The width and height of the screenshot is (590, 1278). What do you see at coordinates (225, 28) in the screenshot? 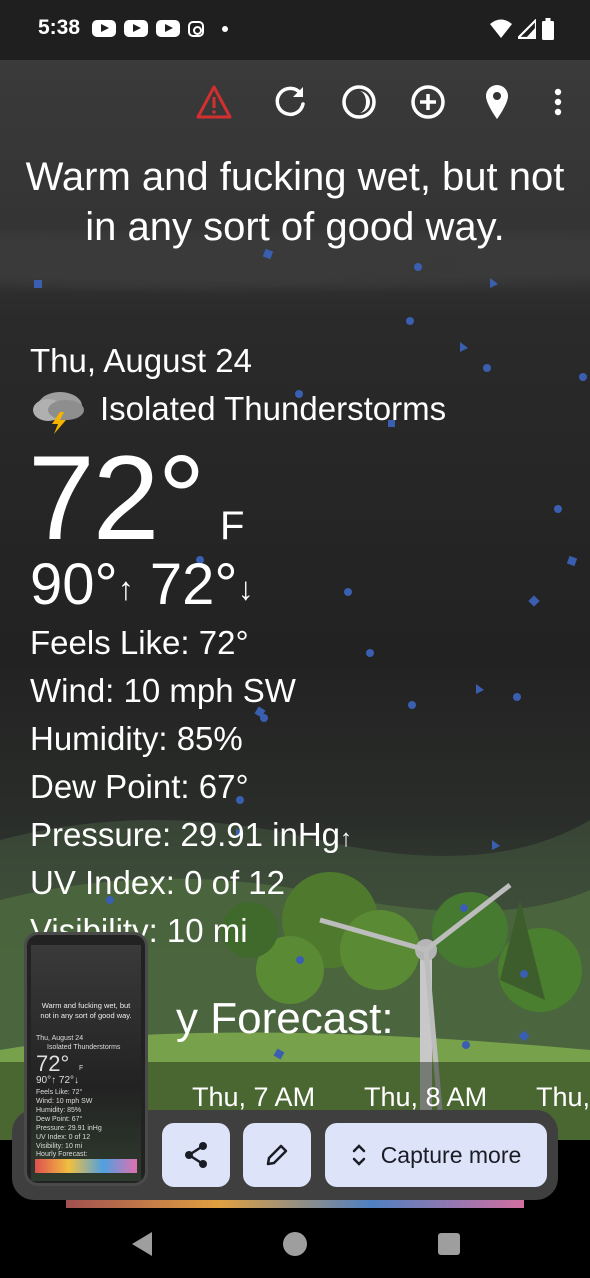
I see `dot-icon` at bounding box center [225, 28].